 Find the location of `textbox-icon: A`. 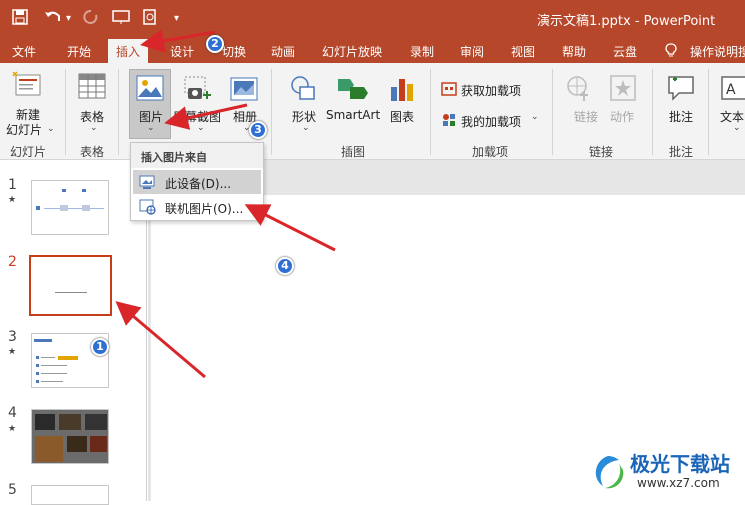

textbox-icon: A is located at coordinates (732, 90).